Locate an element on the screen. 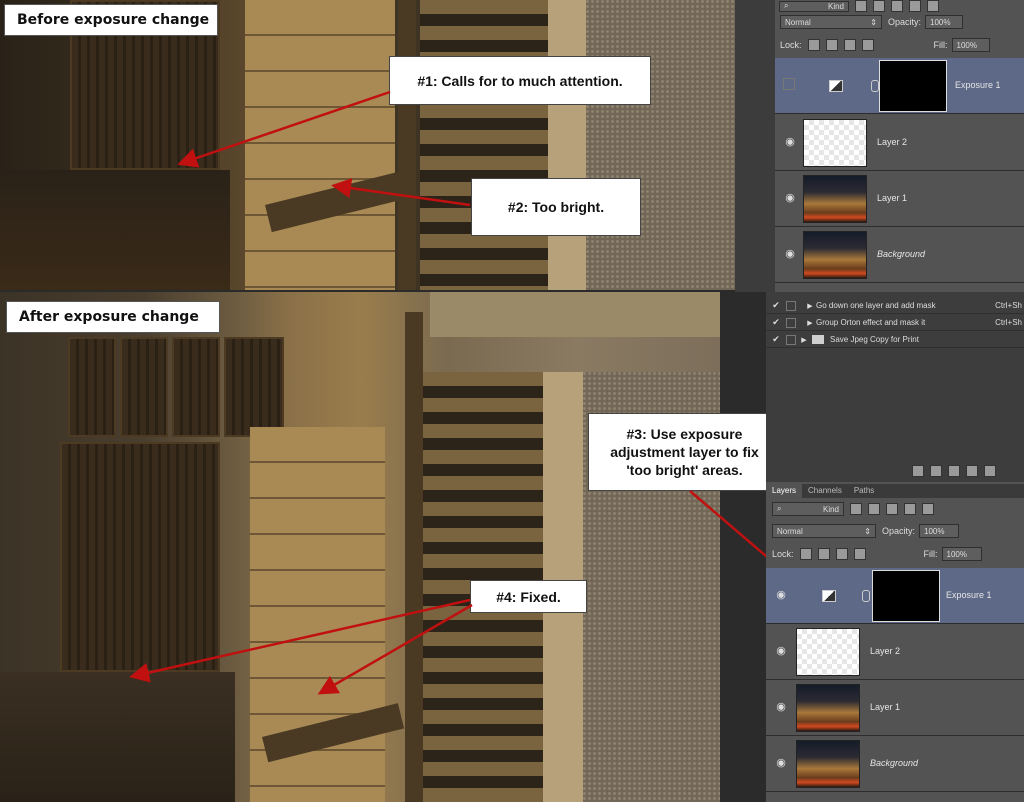 The width and height of the screenshot is (1024, 802). visibility-toggle is located at coordinates (789, 84).